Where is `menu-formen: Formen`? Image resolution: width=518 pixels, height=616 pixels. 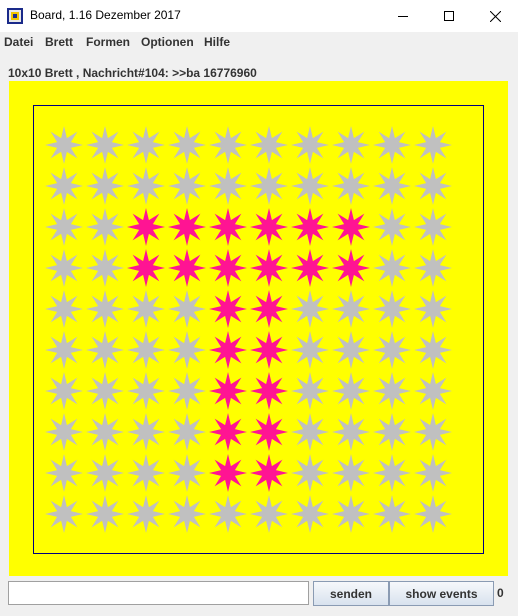
menu-formen: Formen is located at coordinates (108, 42).